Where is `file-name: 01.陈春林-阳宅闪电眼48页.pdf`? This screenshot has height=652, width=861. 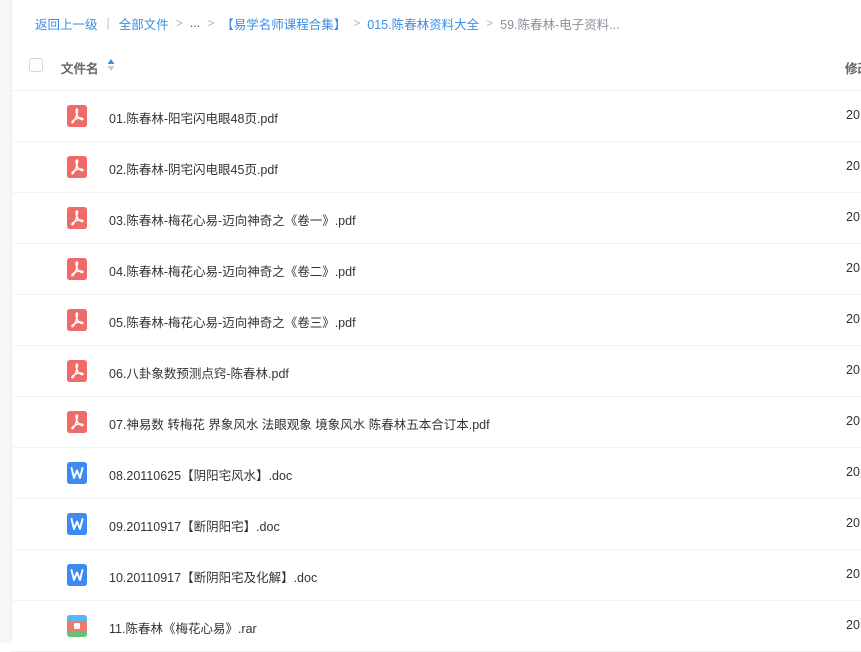 file-name: 01.陈春林-阳宅闪电眼48页.pdf is located at coordinates (193, 117).